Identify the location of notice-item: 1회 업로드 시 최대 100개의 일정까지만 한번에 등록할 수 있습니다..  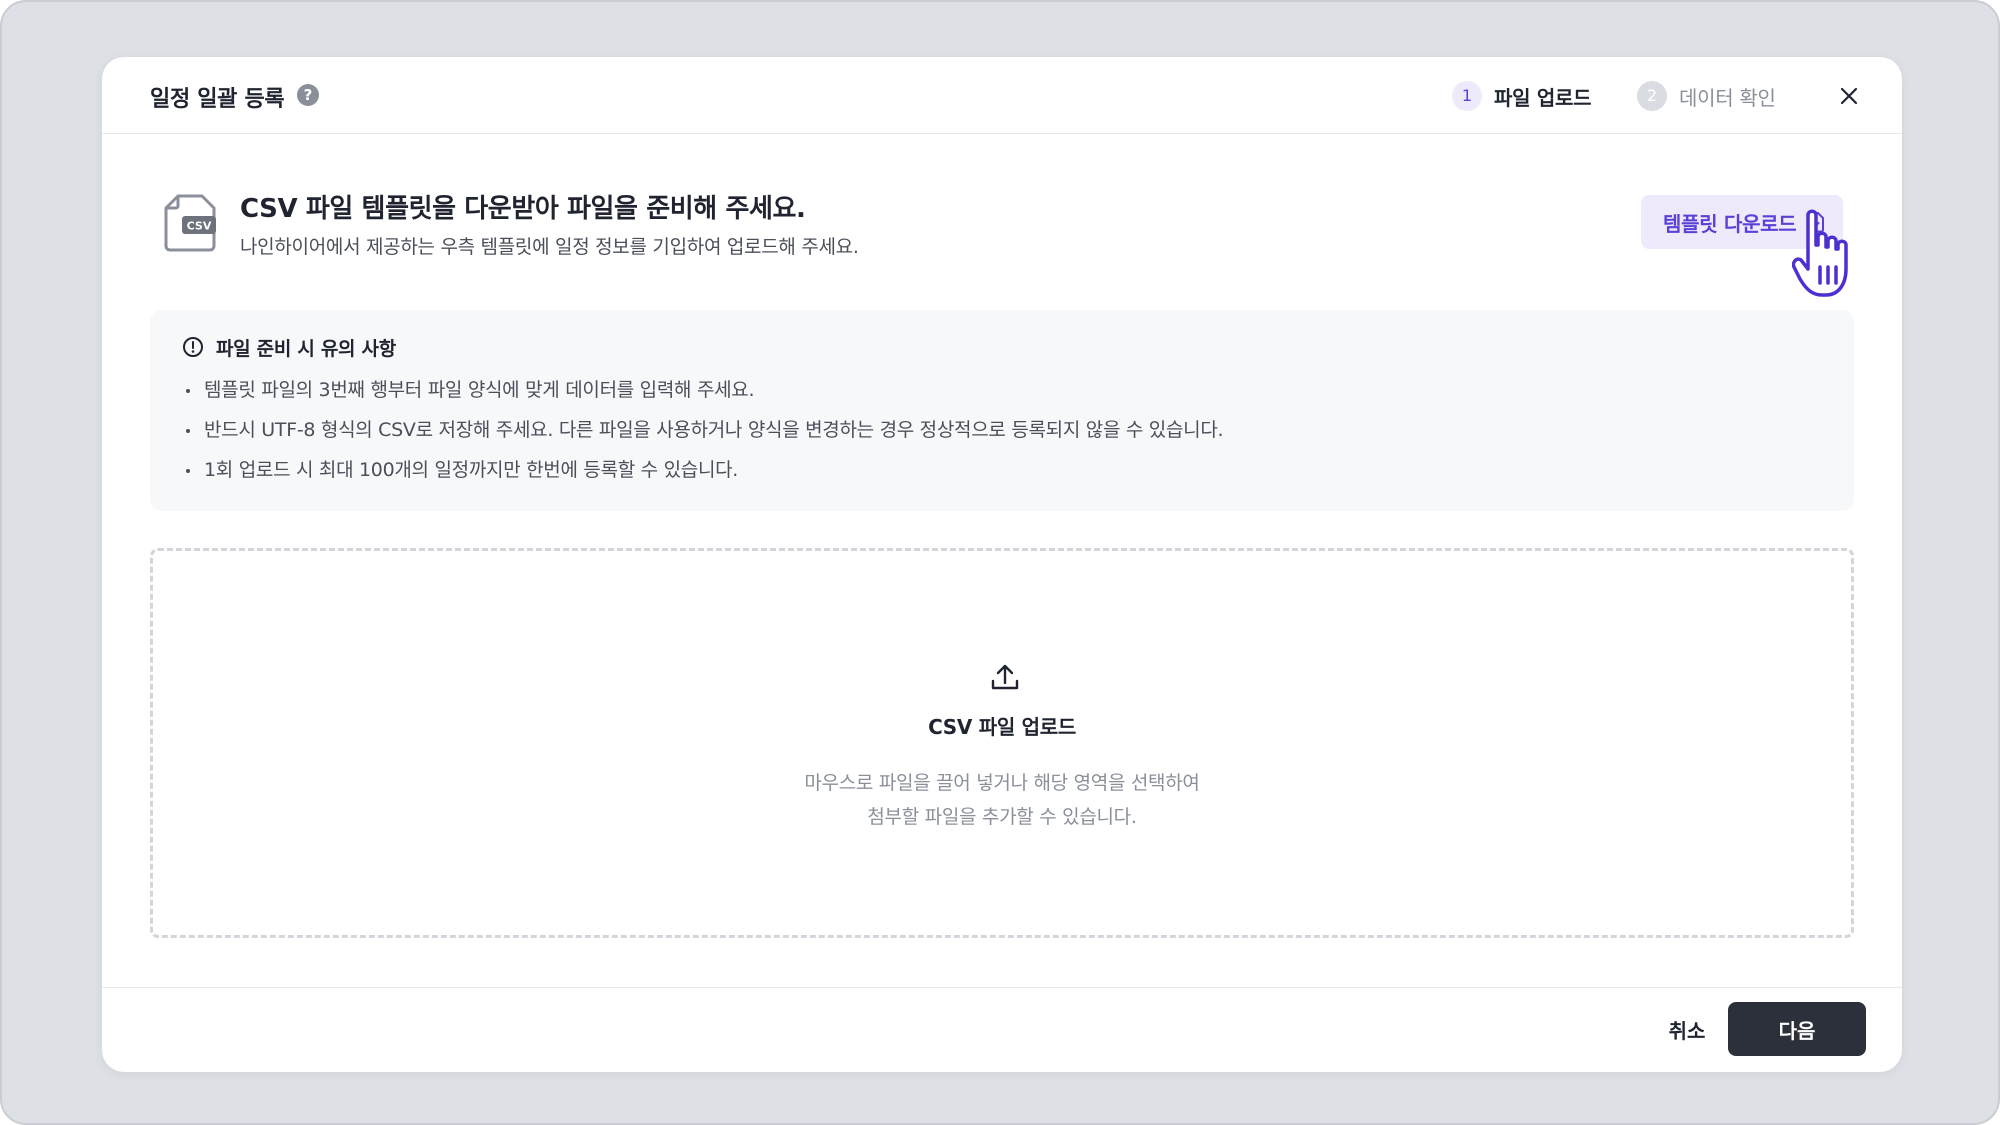
(702, 476).